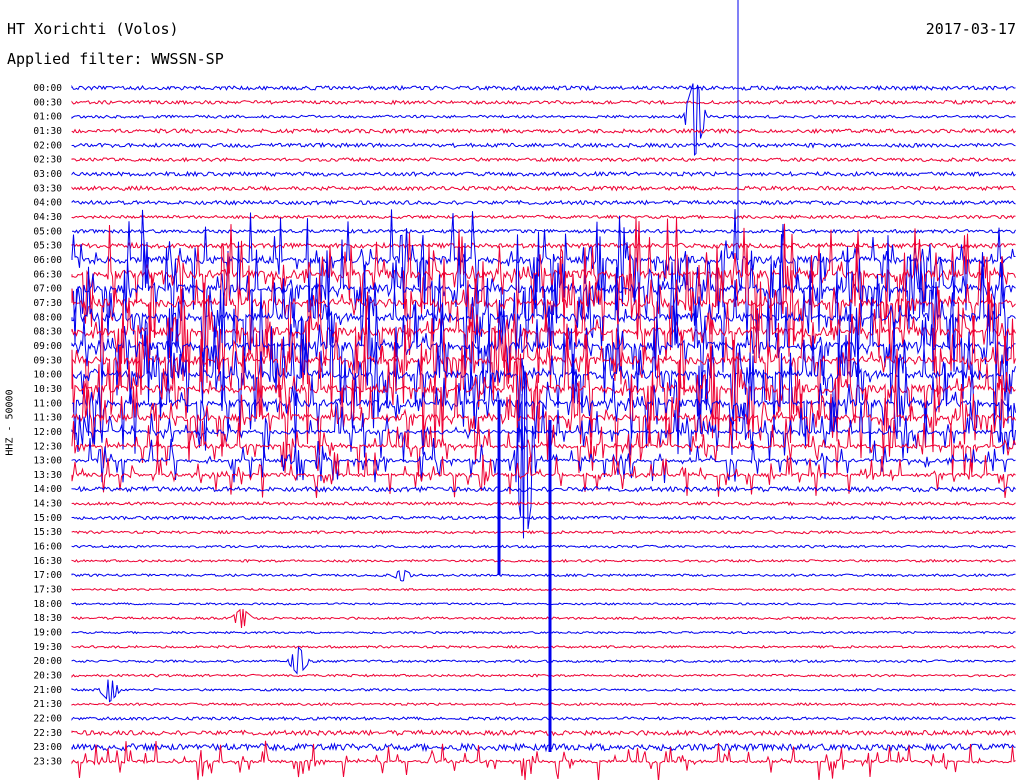 The height and width of the screenshot is (780, 1024). I want to click on row-label: 16:00, so click(47, 547).